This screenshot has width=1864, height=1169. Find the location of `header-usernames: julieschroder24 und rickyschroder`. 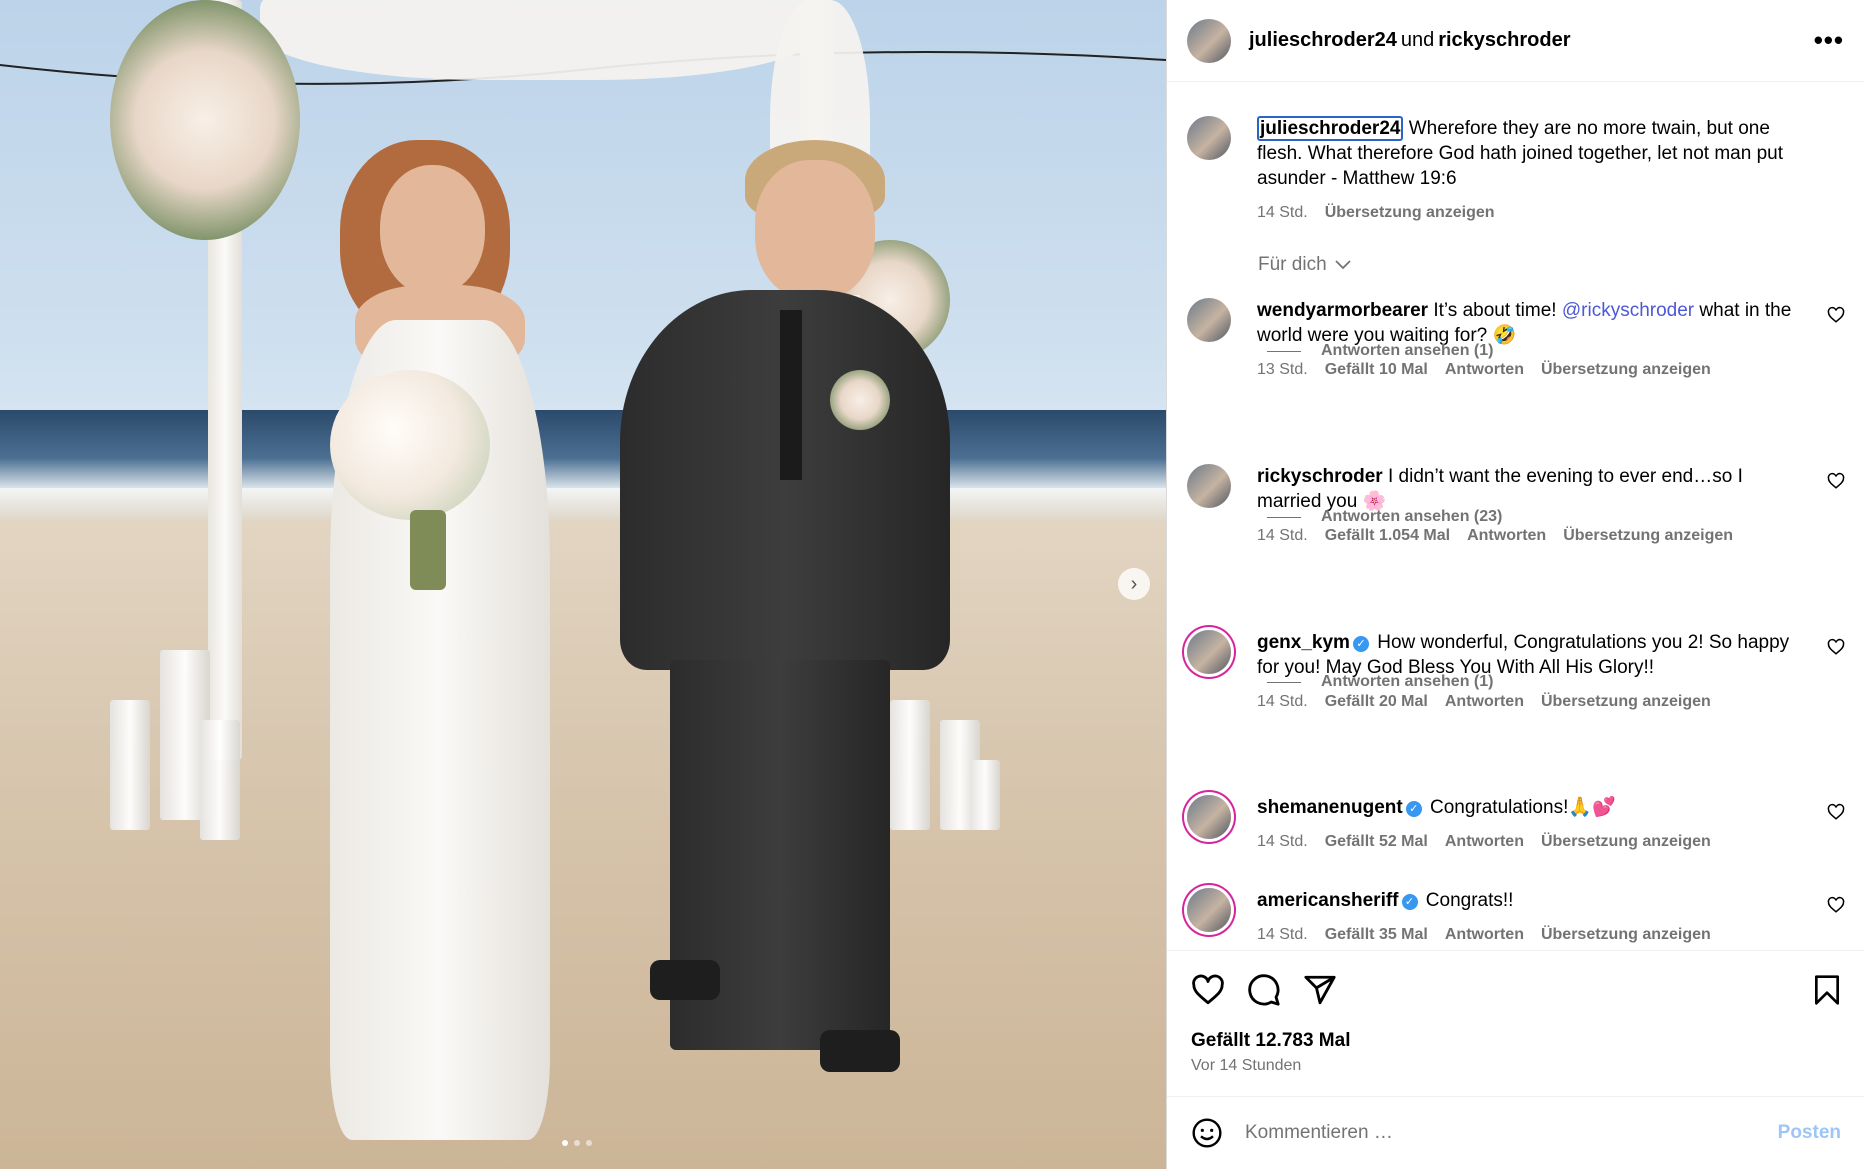

header-usernames: julieschroder24 und rickyschroder is located at coordinates (1410, 40).